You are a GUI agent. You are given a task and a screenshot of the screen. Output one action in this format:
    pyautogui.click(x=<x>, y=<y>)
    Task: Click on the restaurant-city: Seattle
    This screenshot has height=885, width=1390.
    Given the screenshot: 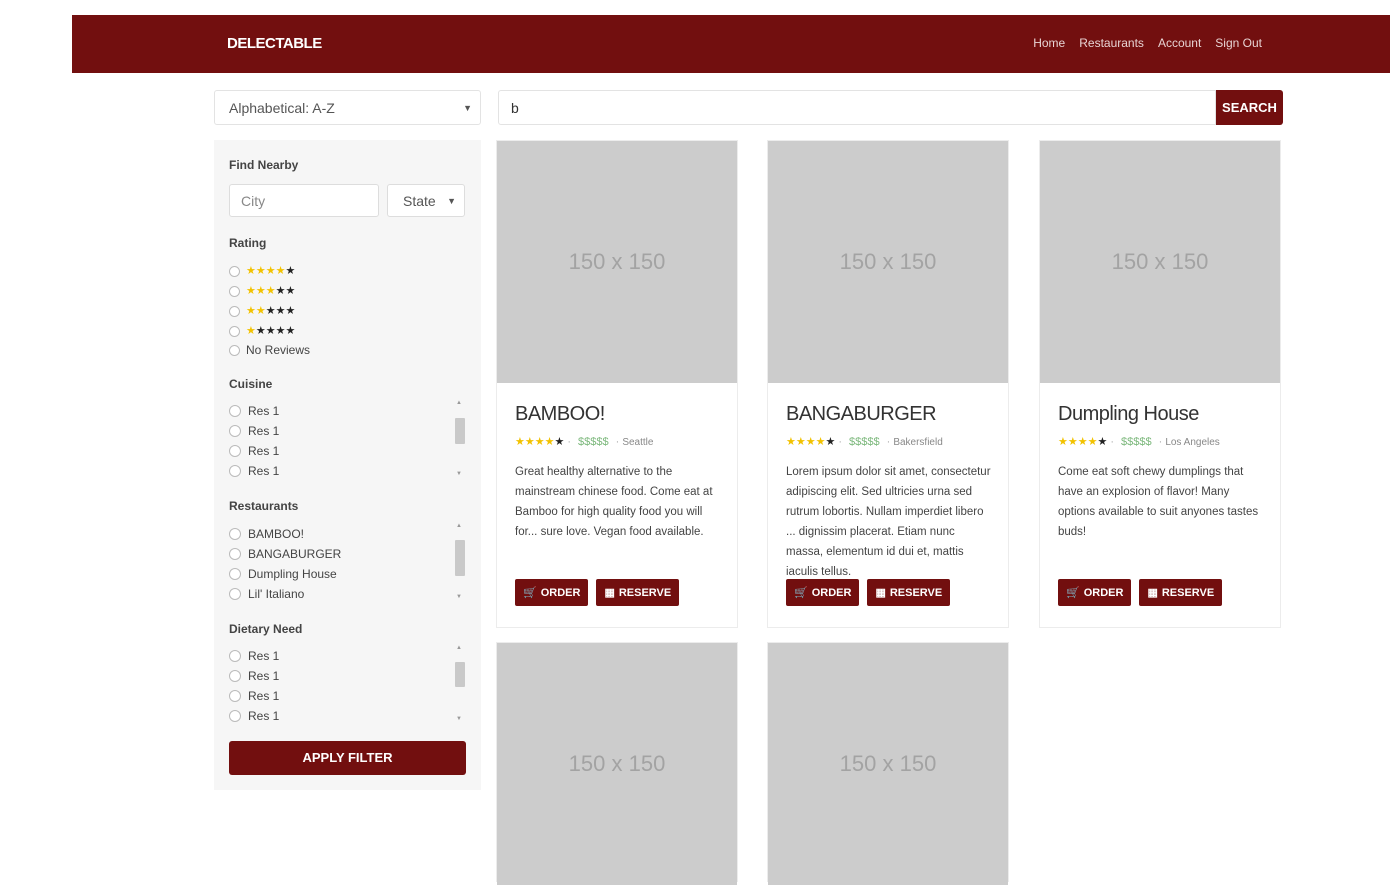 What is the action you would take?
    pyautogui.click(x=638, y=442)
    